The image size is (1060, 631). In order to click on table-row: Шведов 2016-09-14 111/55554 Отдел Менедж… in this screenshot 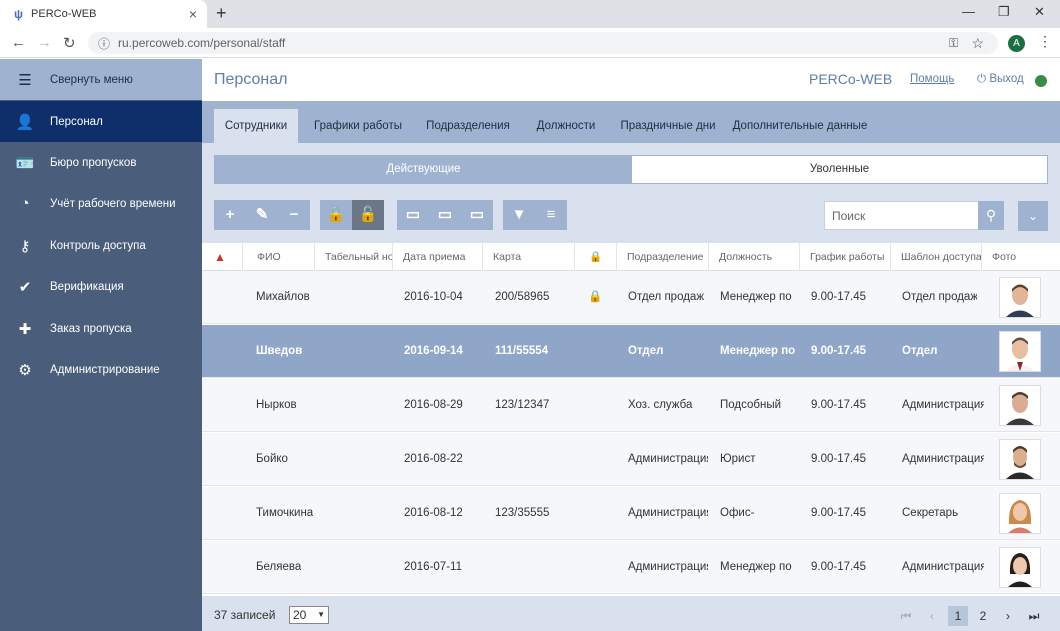, I will do `click(631, 351)`.